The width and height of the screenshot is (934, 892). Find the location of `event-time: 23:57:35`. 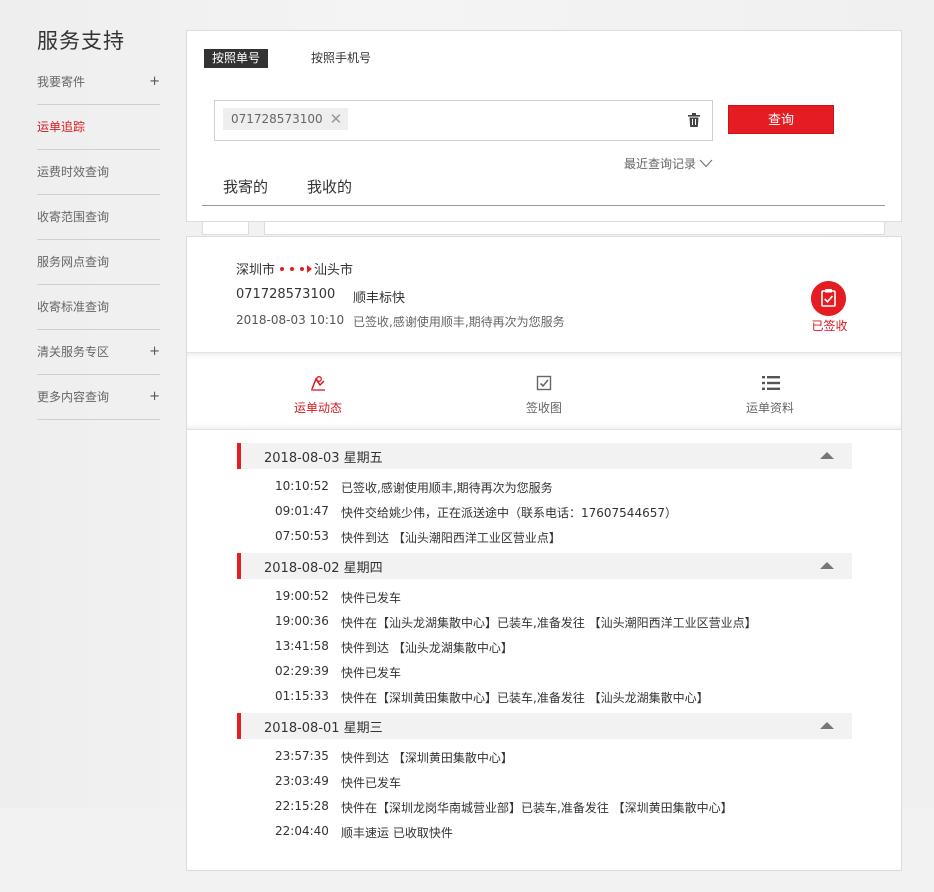

event-time: 23:57:35 is located at coordinates (302, 756).